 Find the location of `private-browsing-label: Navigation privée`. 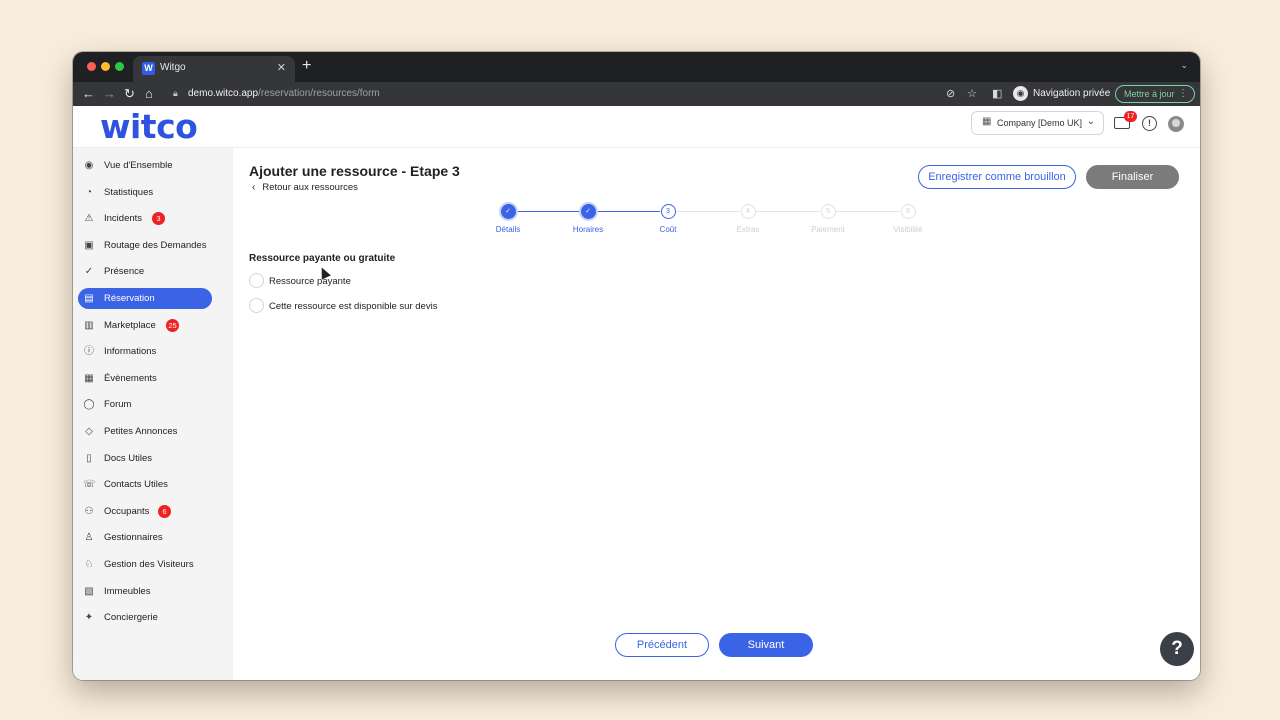

private-browsing-label: Navigation privée is located at coordinates (1072, 93).